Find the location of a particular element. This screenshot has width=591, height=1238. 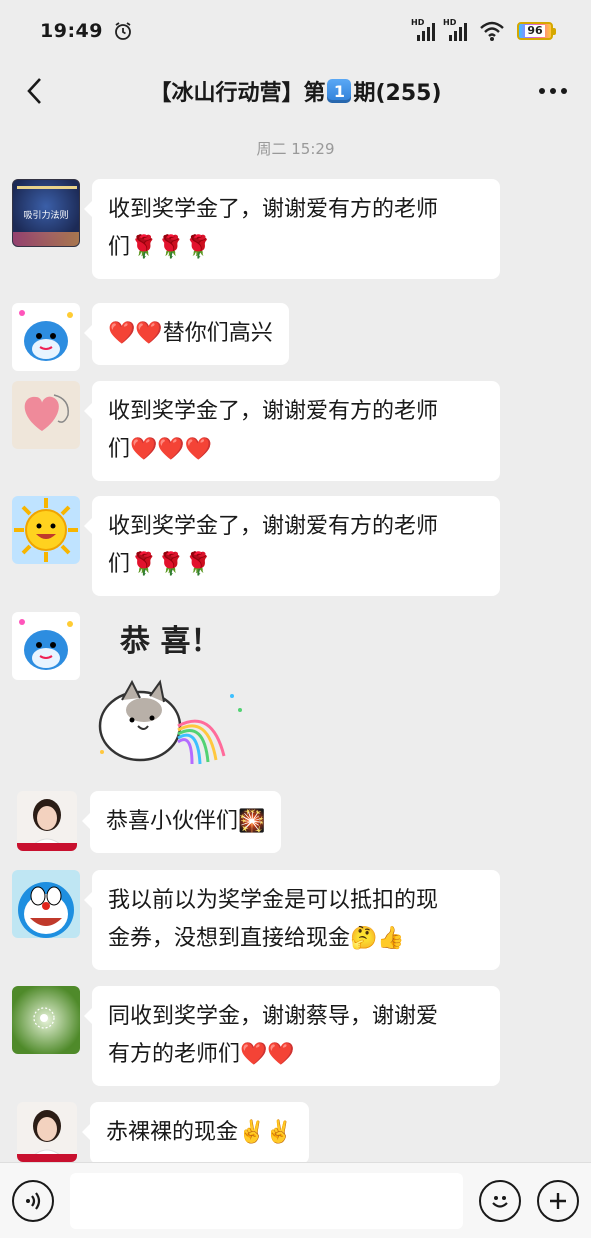

victory-emoji: ✌️✌️ is located at coordinates (265, 1132).